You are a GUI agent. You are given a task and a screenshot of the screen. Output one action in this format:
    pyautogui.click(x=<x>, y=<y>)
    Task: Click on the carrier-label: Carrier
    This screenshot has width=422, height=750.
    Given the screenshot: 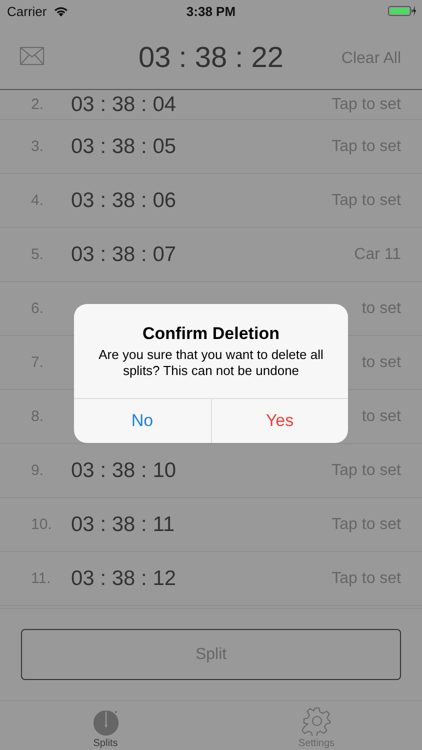 What is the action you would take?
    pyautogui.click(x=27, y=11)
    